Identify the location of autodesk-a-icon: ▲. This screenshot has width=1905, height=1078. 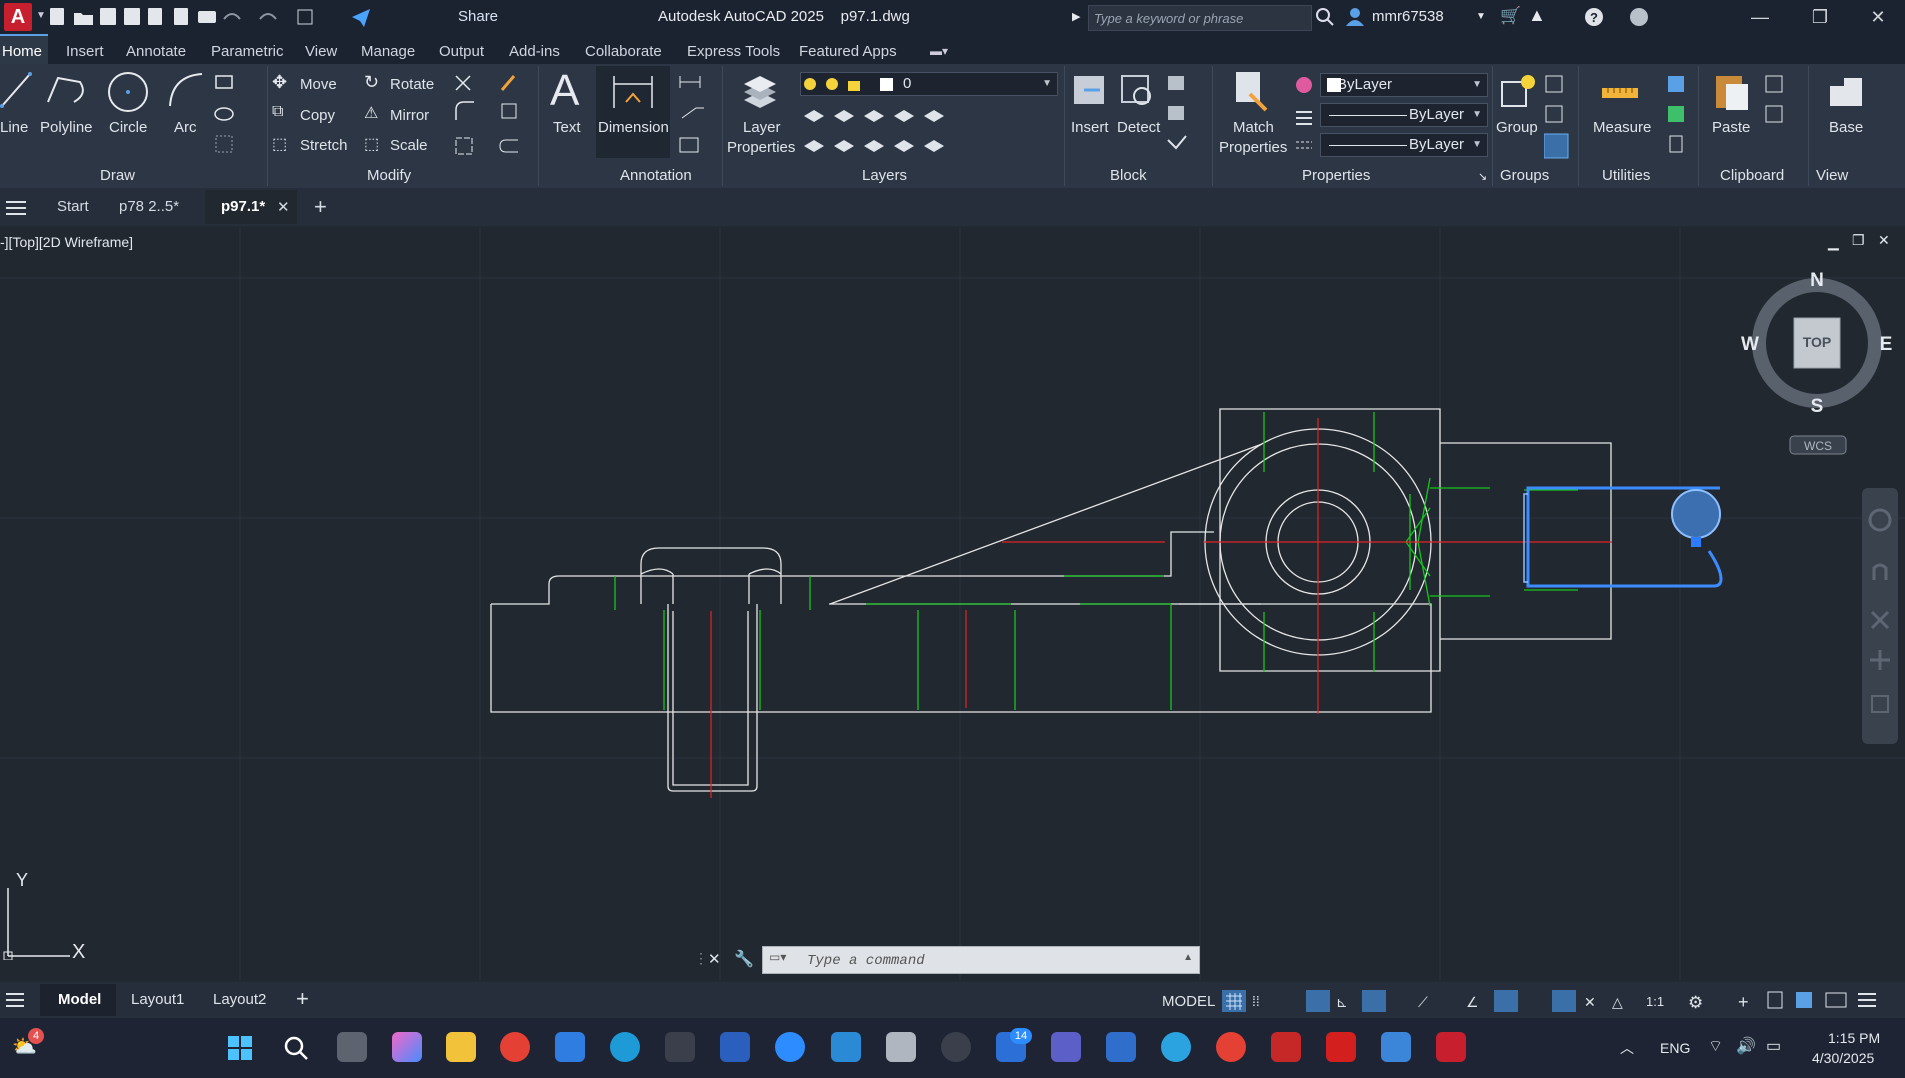
(1537, 15).